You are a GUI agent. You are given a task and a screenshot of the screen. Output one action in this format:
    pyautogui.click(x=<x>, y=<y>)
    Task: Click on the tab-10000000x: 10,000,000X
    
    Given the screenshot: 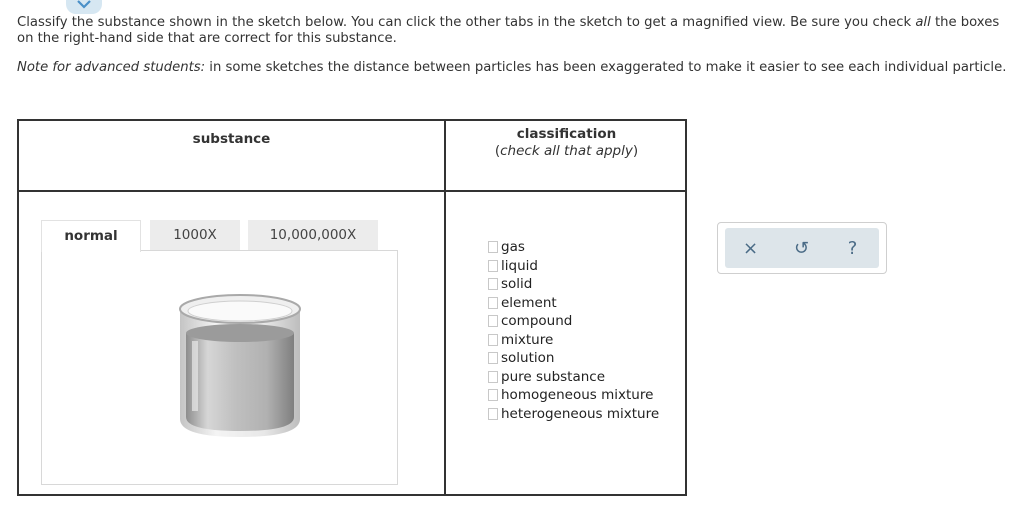 What is the action you would take?
    pyautogui.click(x=313, y=235)
    